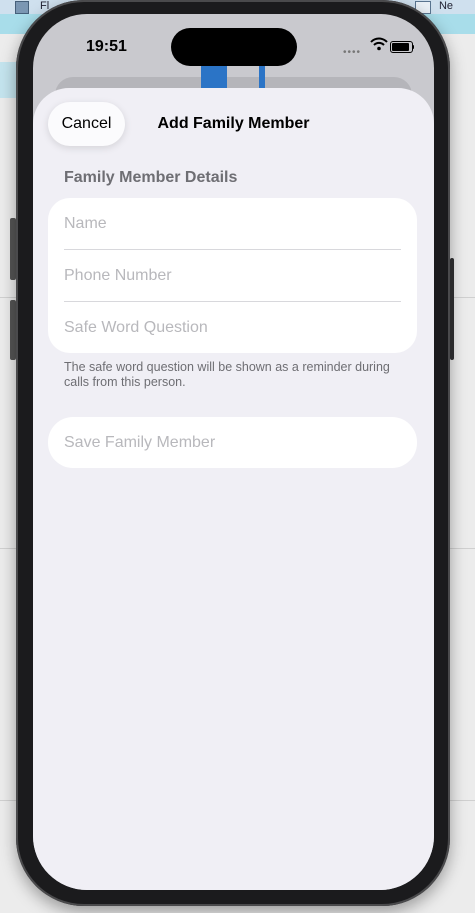 This screenshot has width=475, height=913. What do you see at coordinates (379, 44) in the screenshot?
I see `wifi-icon` at bounding box center [379, 44].